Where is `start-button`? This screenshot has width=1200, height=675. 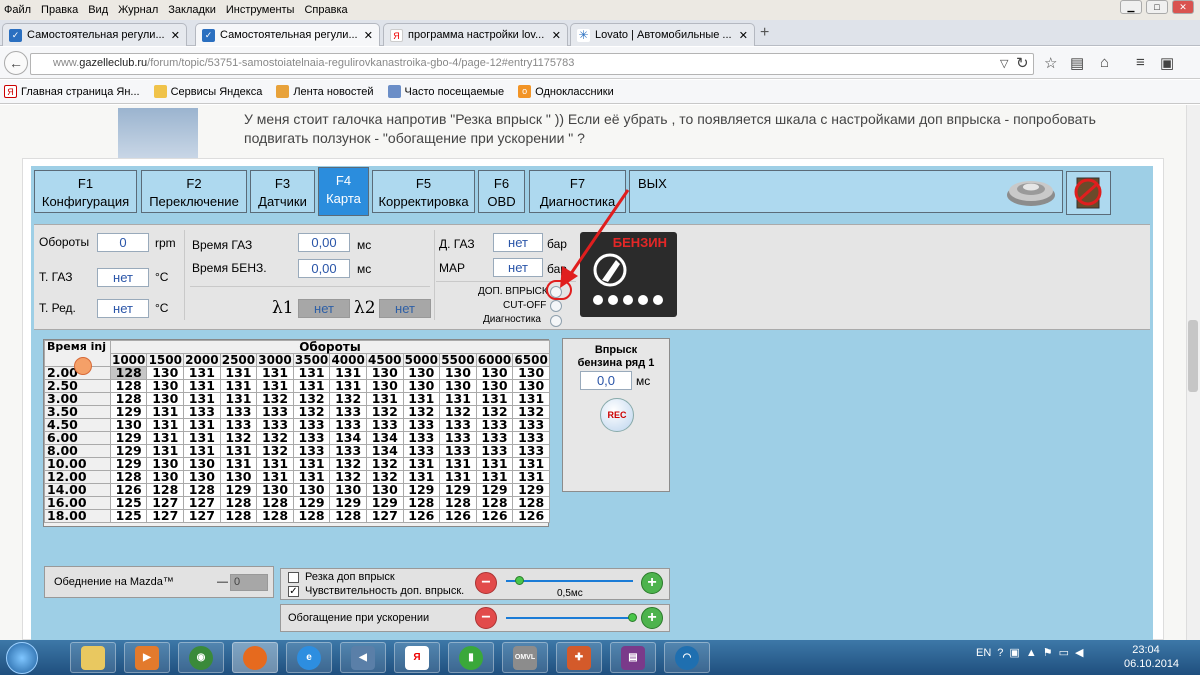
start-button is located at coordinates (22, 658).